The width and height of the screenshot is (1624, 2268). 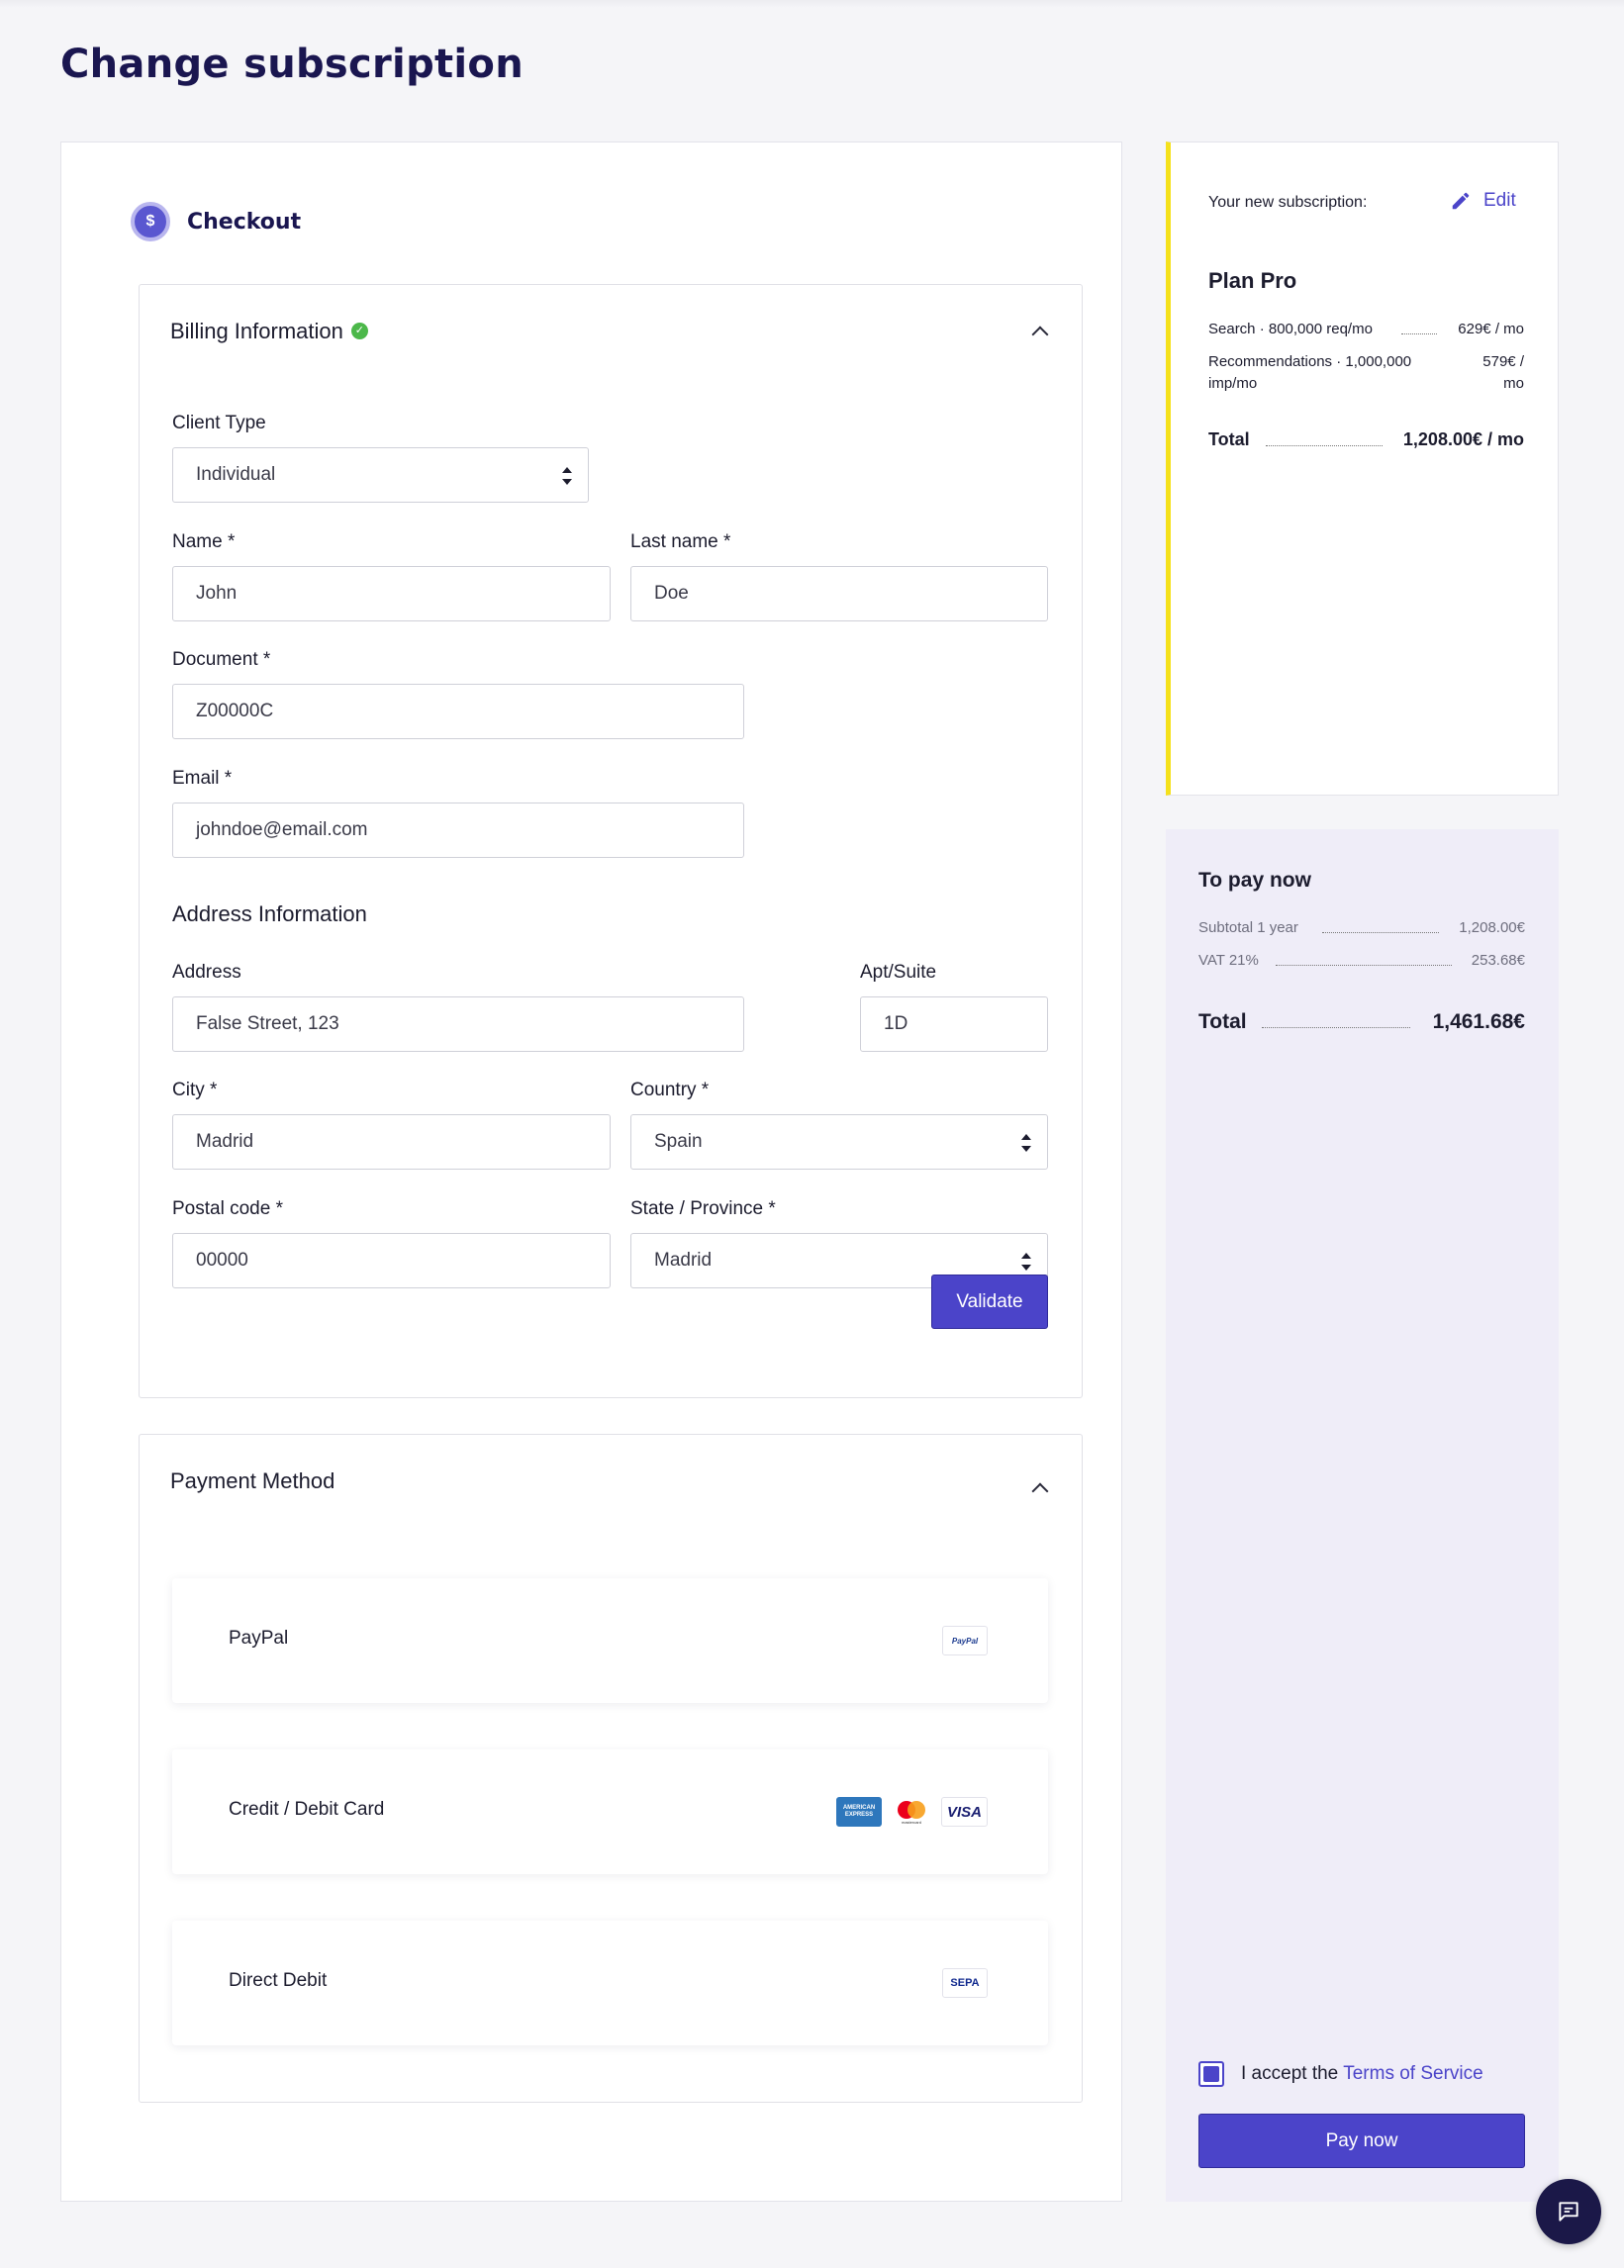 I want to click on terms-prefix: I accept the, so click(x=1290, y=2074).